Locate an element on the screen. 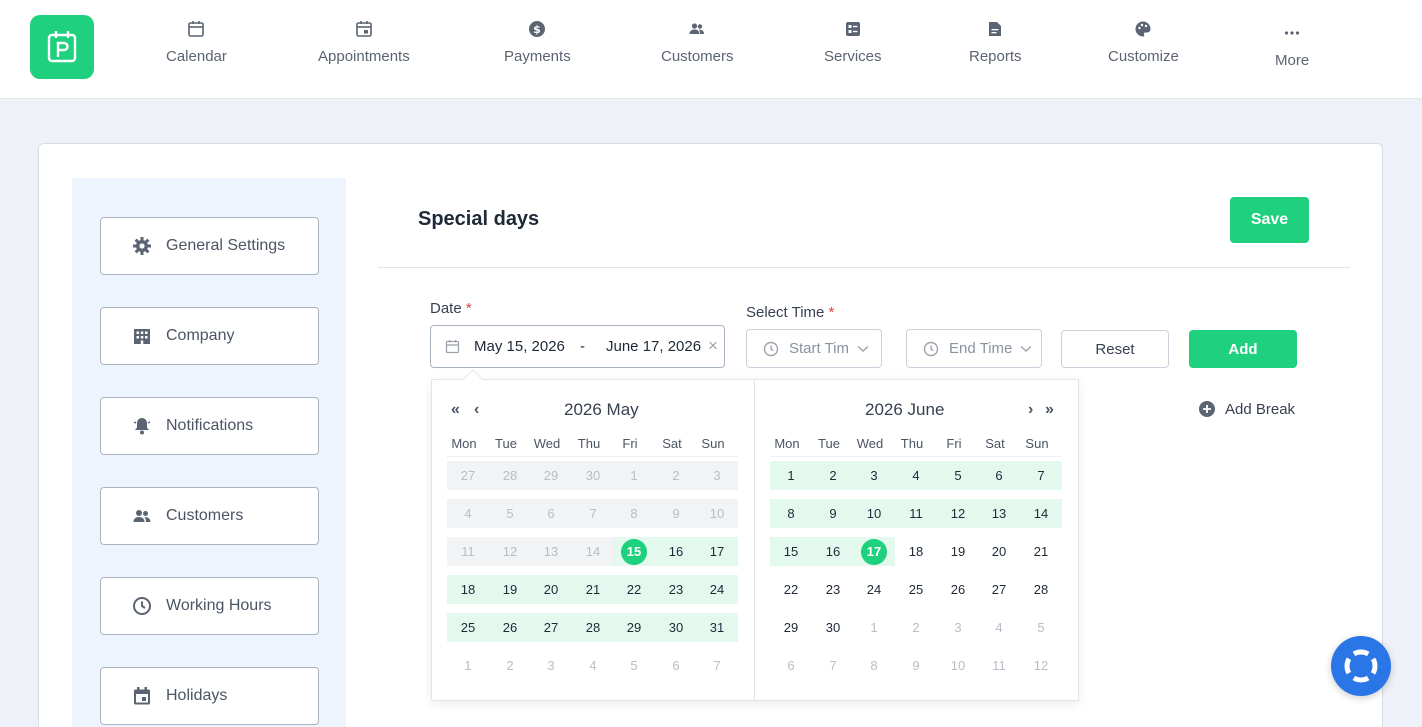 The image size is (1422, 727). next-year-button: » is located at coordinates (1049, 410).